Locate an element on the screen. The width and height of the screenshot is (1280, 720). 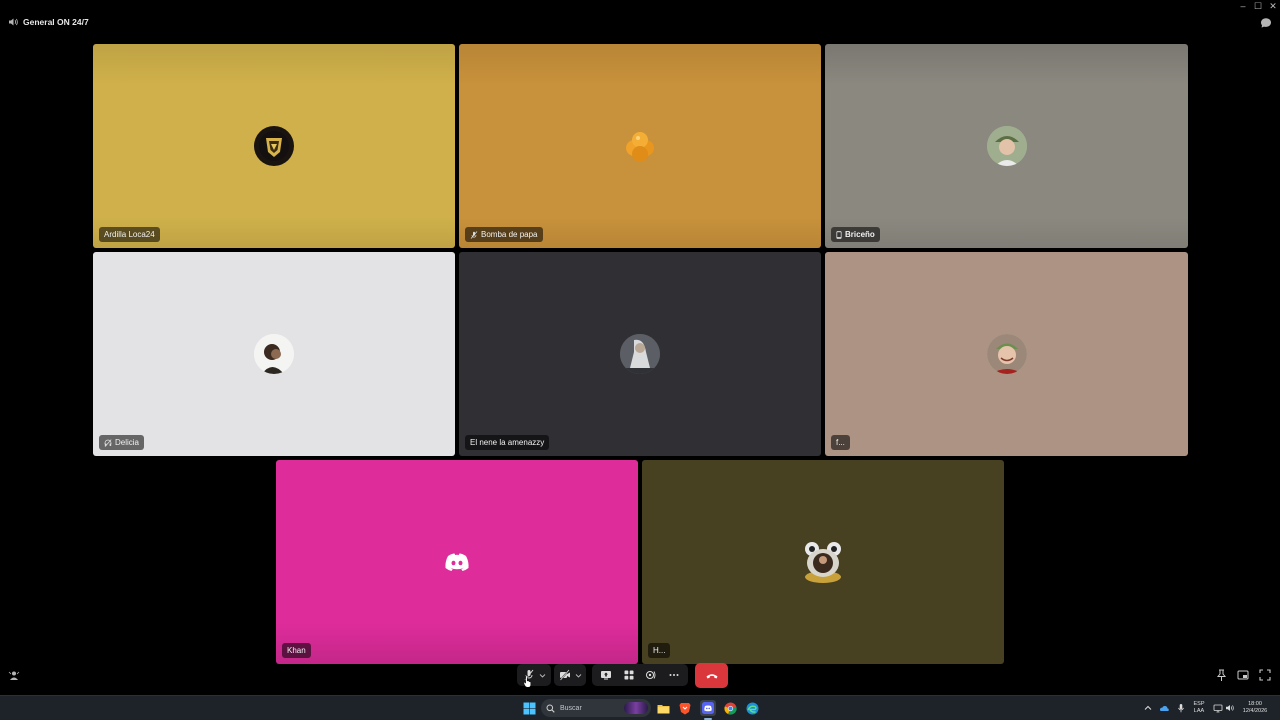
more-icon is located at coordinates (674, 675).